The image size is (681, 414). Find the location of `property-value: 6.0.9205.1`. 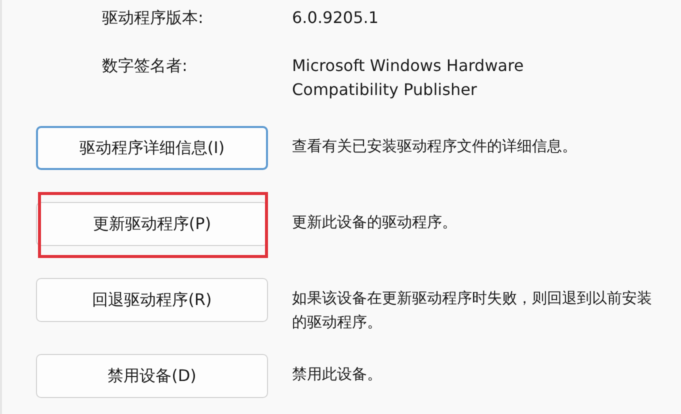

property-value: 6.0.9205.1 is located at coordinates (336, 18).